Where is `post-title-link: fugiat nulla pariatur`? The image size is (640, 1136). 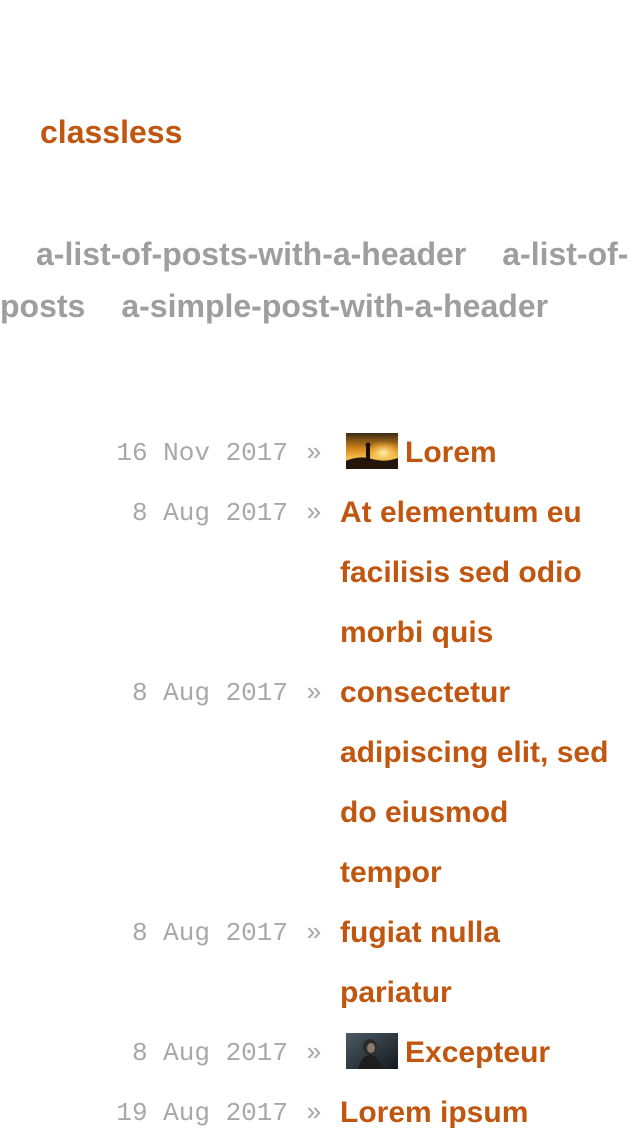 post-title-link: fugiat nulla pariatur is located at coordinates (475, 963).